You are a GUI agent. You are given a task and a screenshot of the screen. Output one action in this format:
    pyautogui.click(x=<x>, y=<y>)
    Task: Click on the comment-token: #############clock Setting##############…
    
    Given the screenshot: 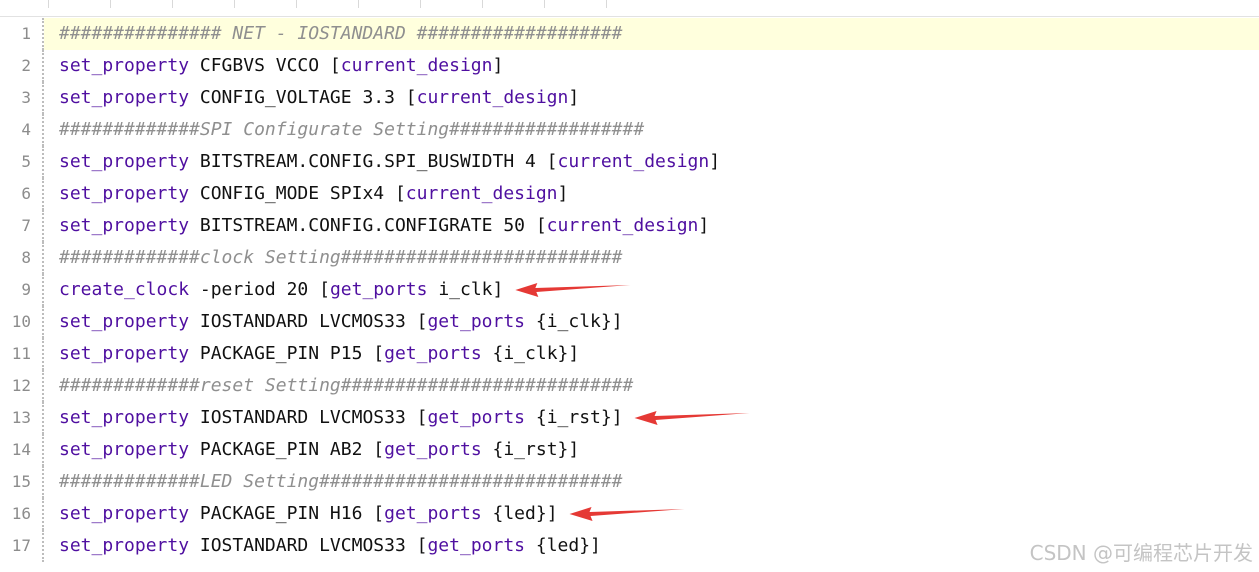 What is the action you would take?
    pyautogui.click(x=341, y=257)
    